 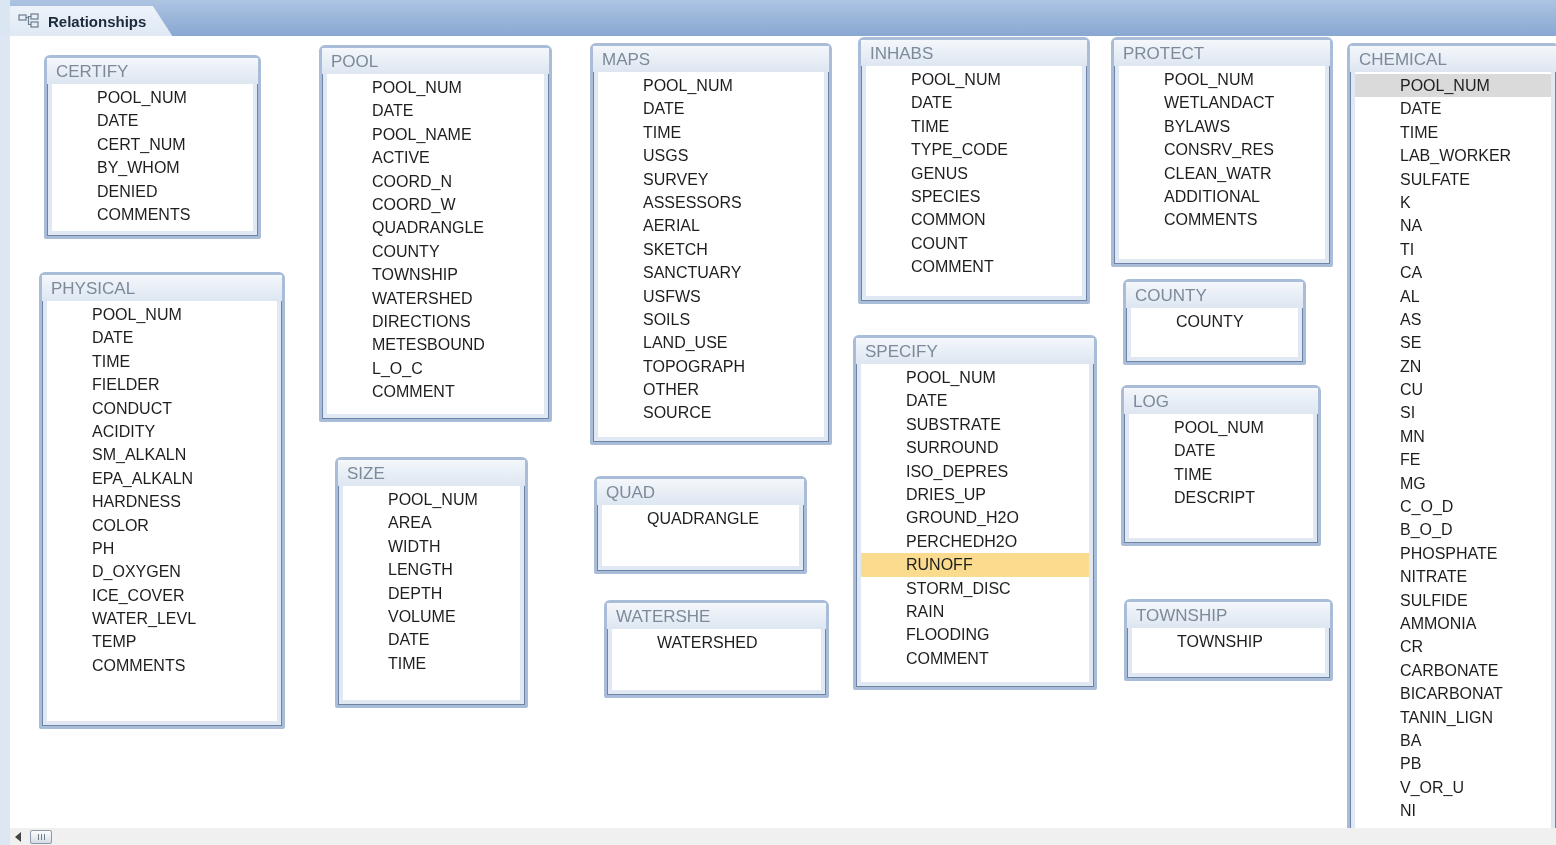 I want to click on field-item: COORD_N, so click(x=435, y=181).